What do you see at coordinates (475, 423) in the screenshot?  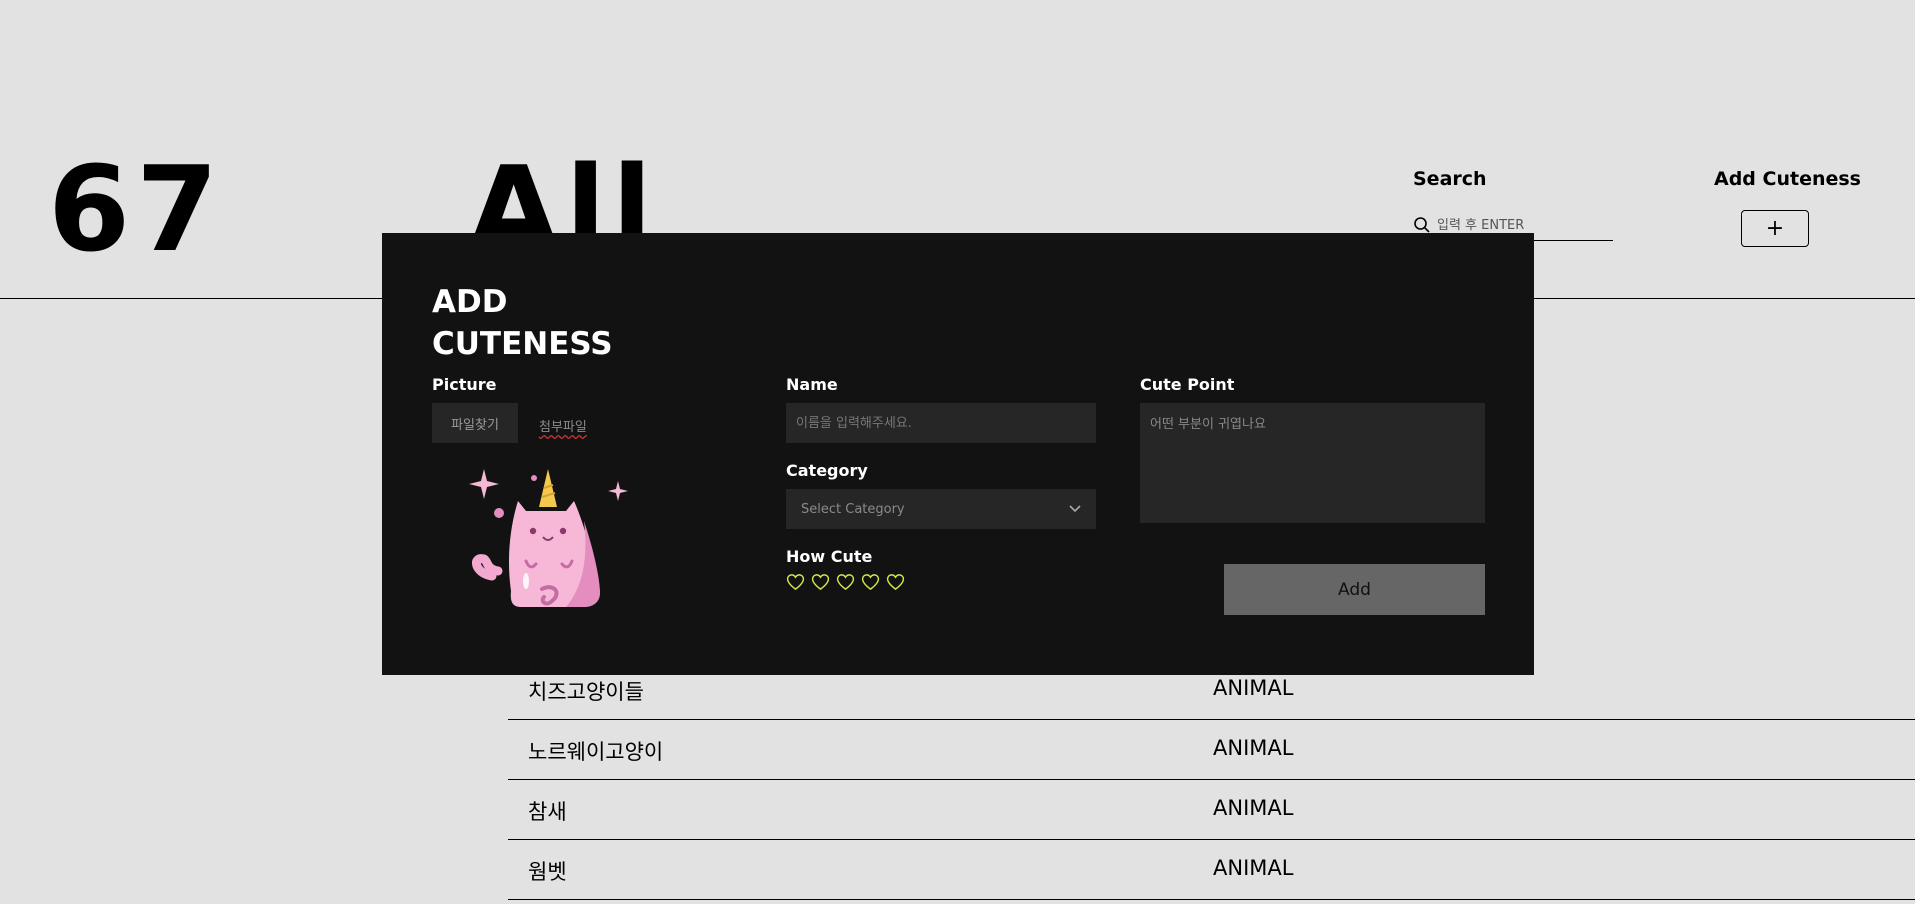 I see `file-browse-button: 파일찾기` at bounding box center [475, 423].